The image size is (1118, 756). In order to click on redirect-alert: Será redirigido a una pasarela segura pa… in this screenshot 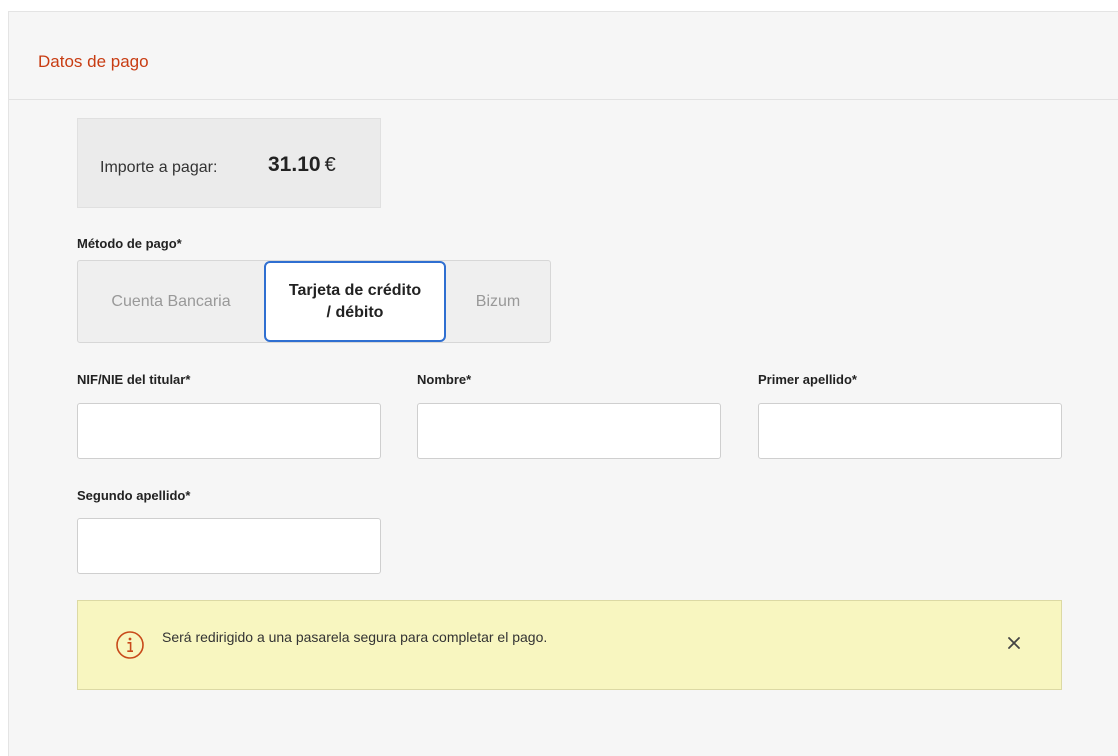, I will do `click(569, 645)`.